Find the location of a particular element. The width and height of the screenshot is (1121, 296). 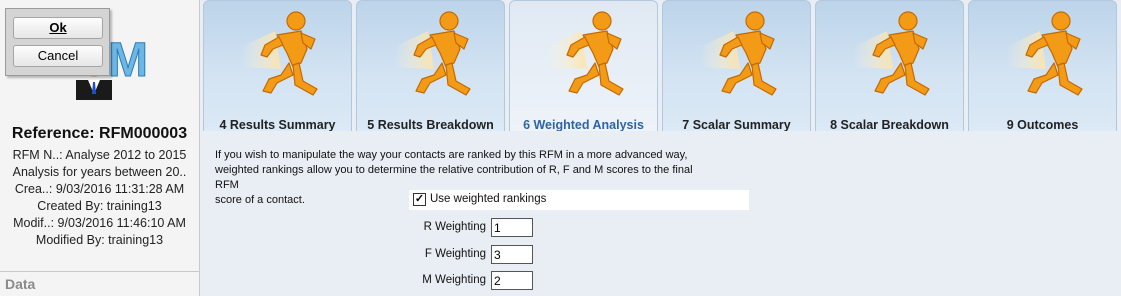

reference-title: Reference: RFM000003 is located at coordinates (99, 133).